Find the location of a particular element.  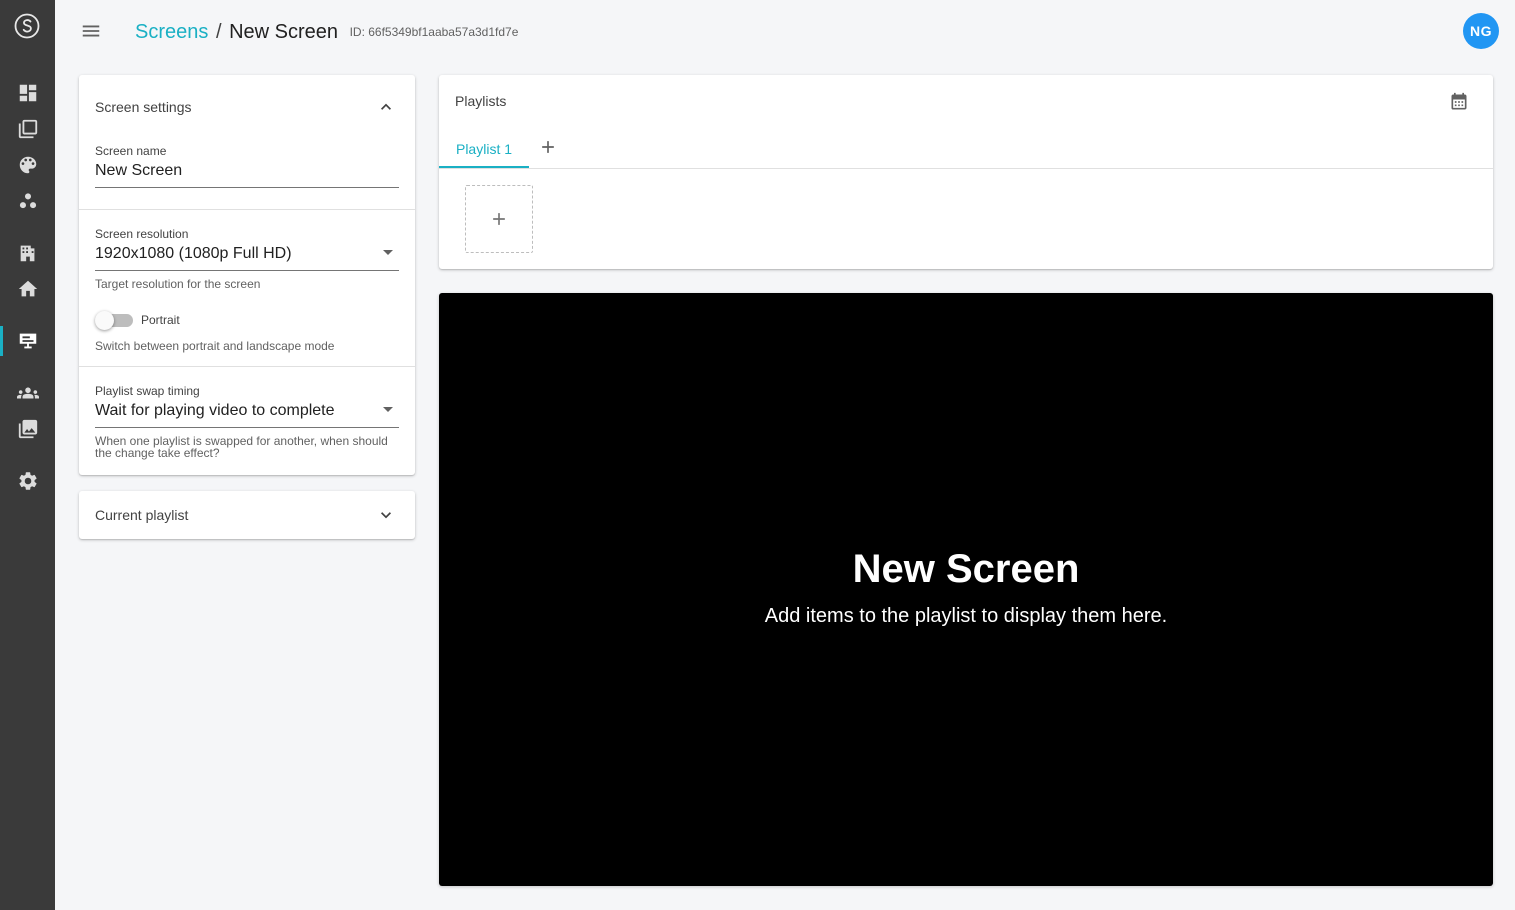

sidebar-item-settings is located at coordinates (27, 481).